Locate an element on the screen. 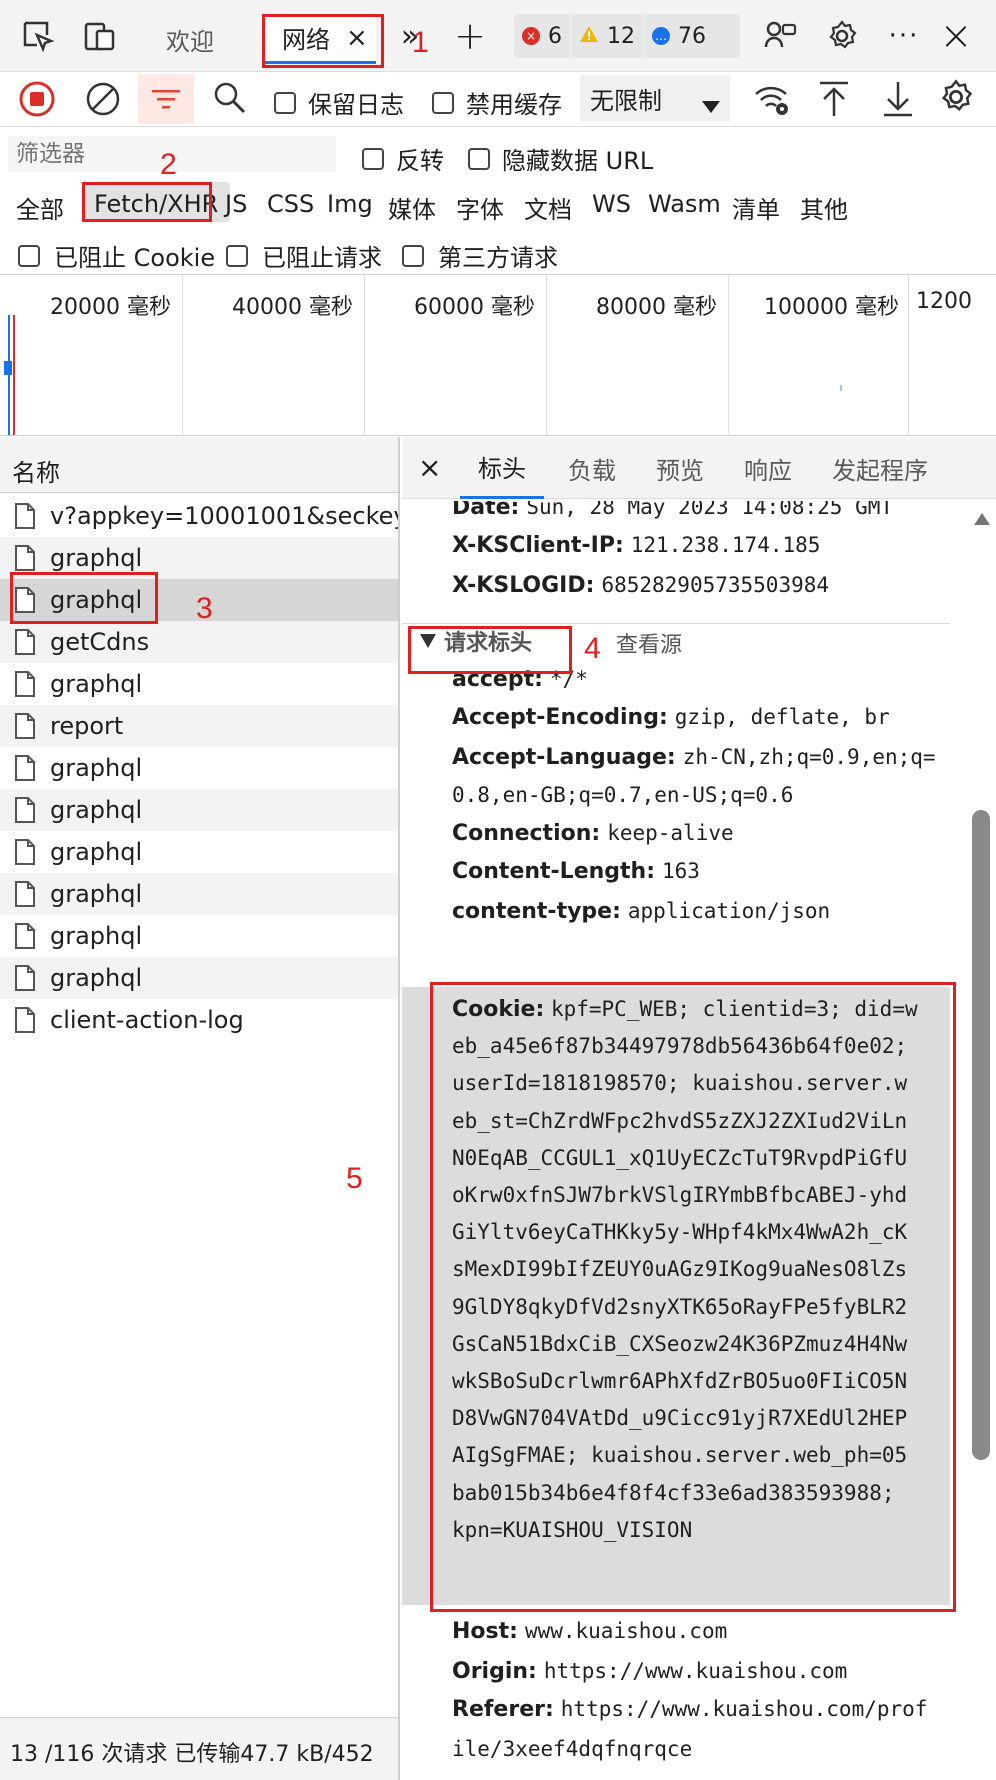 This screenshot has width=996, height=1780. tab-response: 响应 is located at coordinates (768, 468).